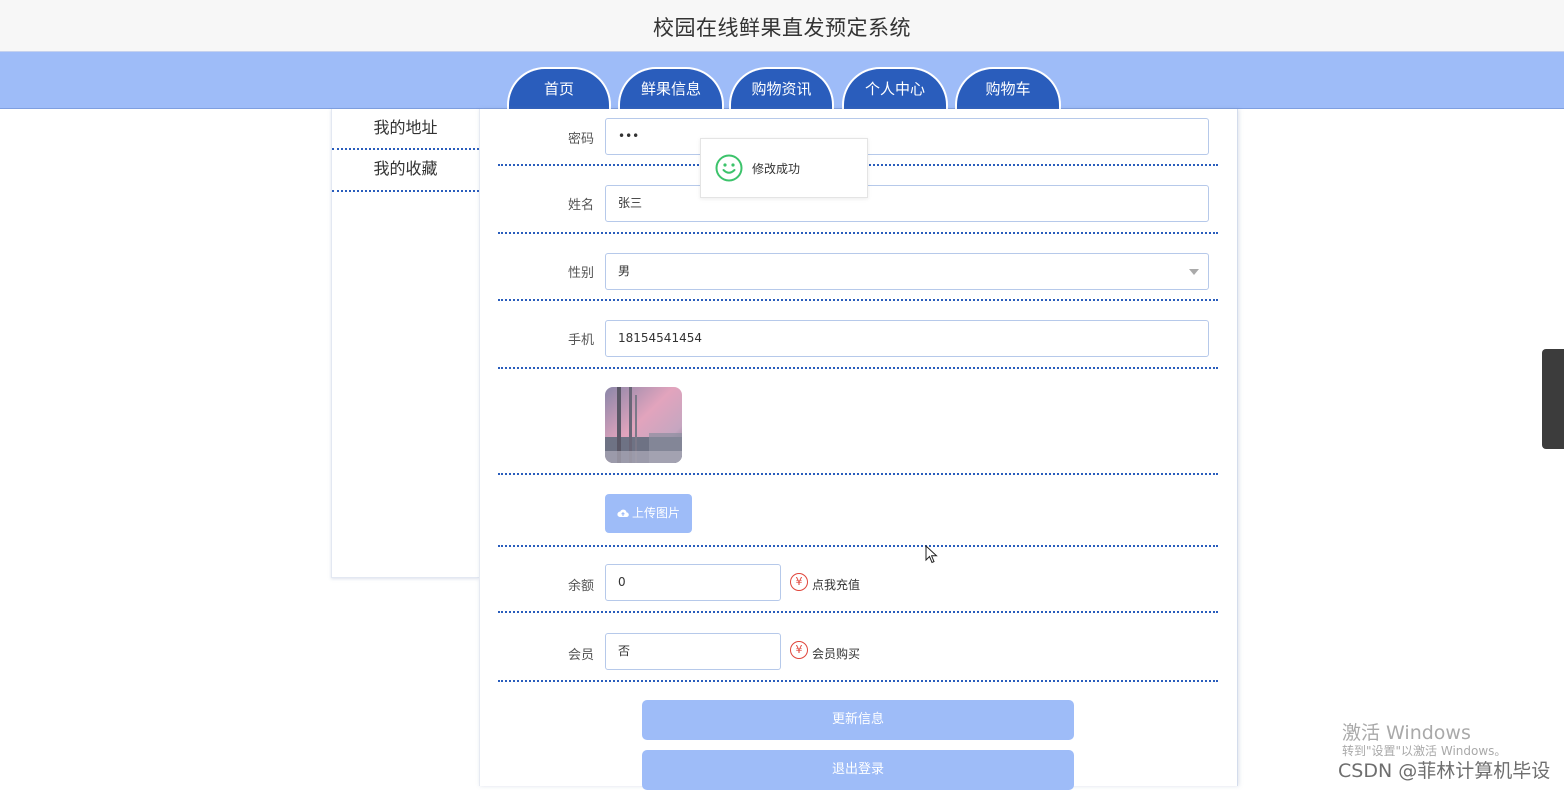 This screenshot has height=790, width=1564. What do you see at coordinates (693, 651) in the screenshot?
I see `member-field: 否` at bounding box center [693, 651].